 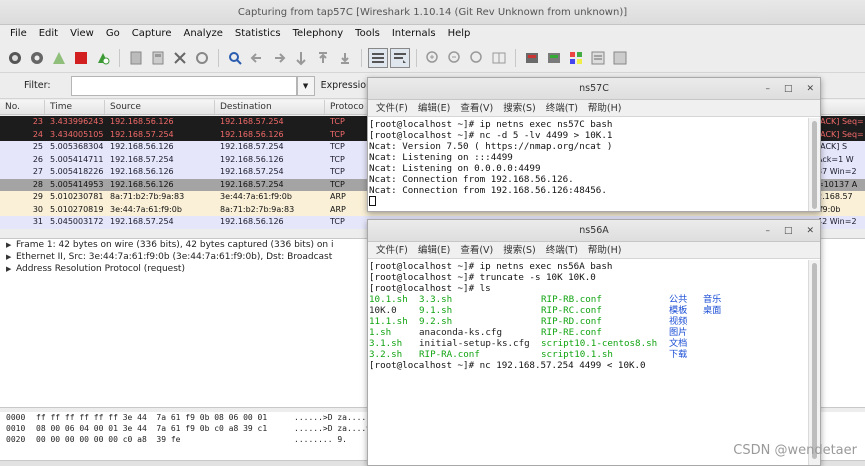 What do you see at coordinates (59, 58) in the screenshot?
I see `start-capture-icon` at bounding box center [59, 58].